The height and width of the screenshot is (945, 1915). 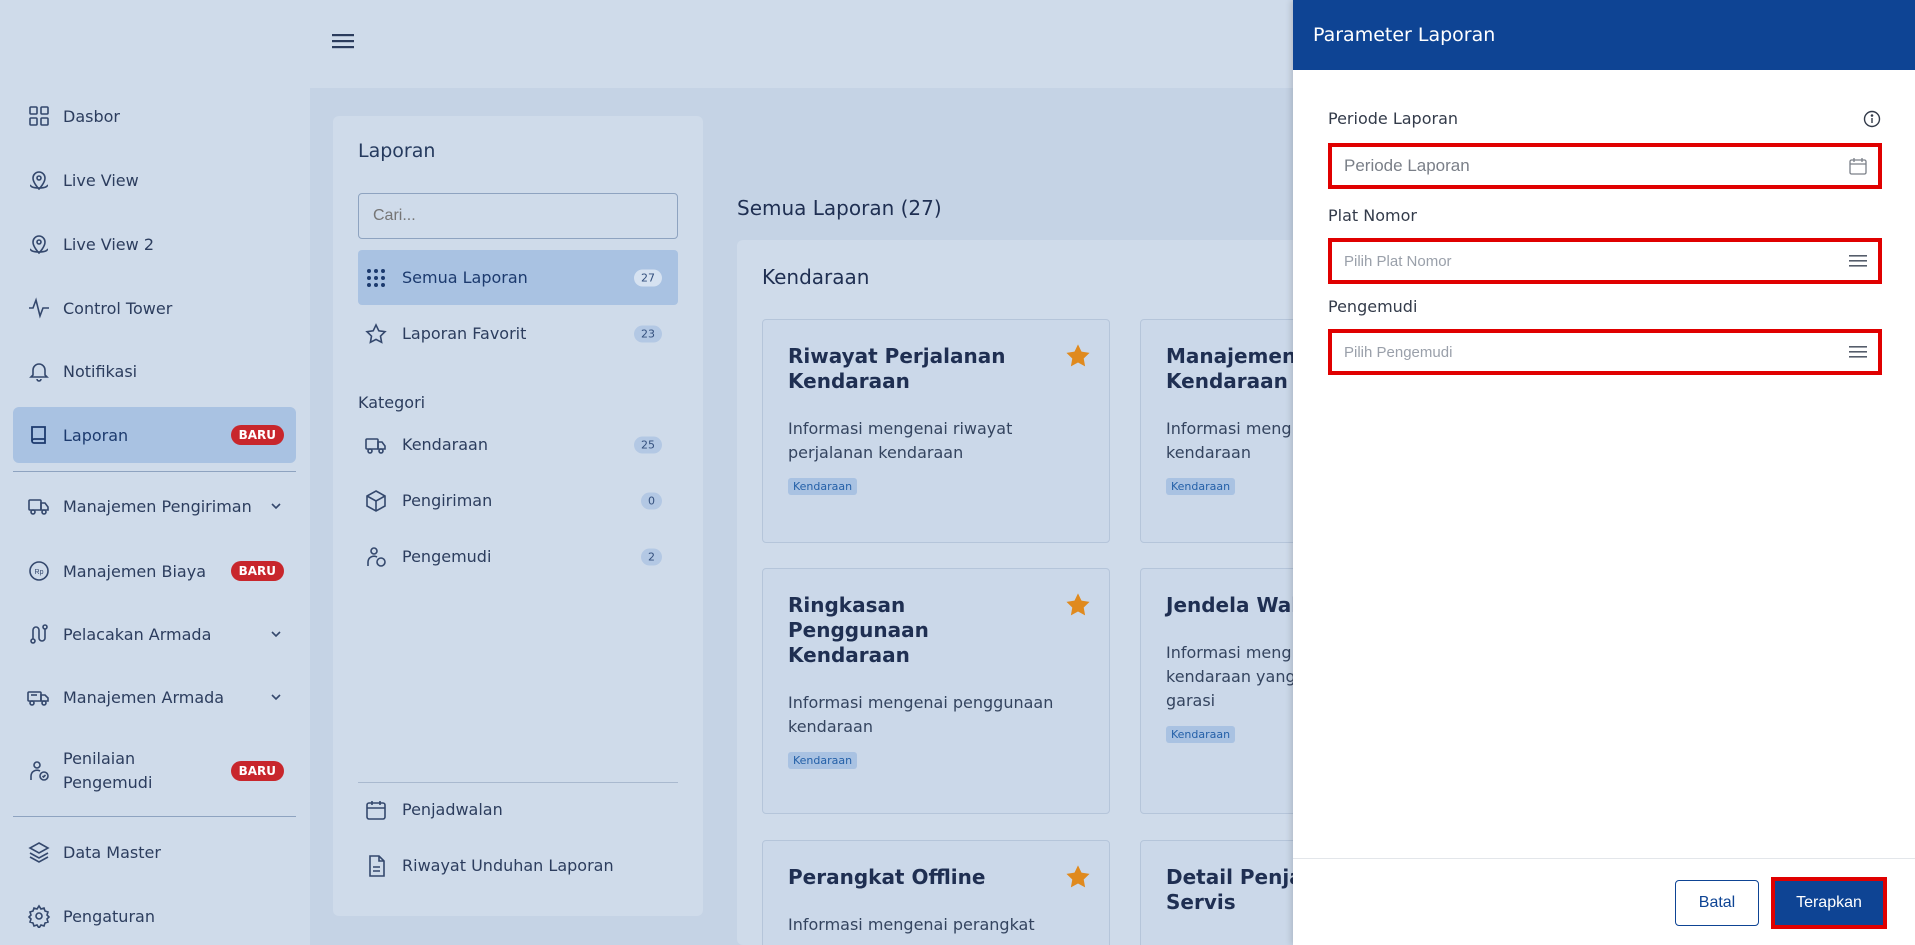 I want to click on search-input, so click(x=518, y=216).